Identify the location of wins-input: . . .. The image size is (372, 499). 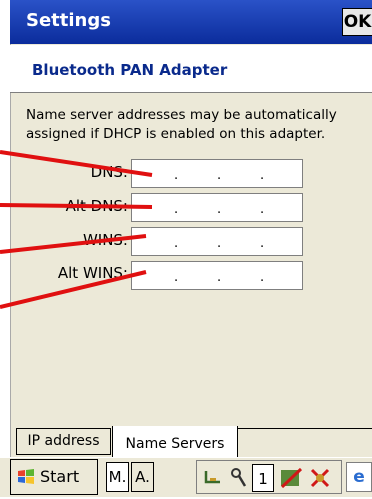
(217, 241).